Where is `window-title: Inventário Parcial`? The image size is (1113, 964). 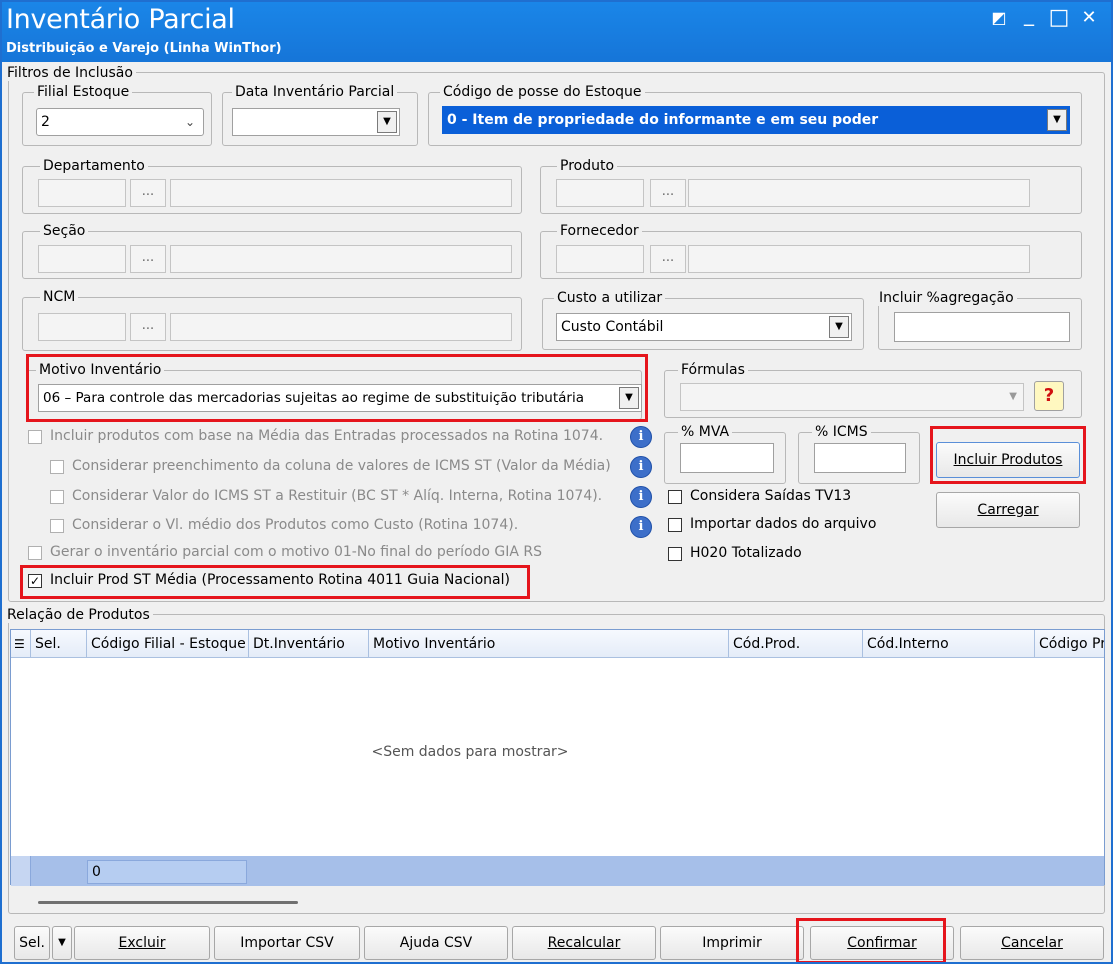 window-title: Inventário Parcial is located at coordinates (120, 19).